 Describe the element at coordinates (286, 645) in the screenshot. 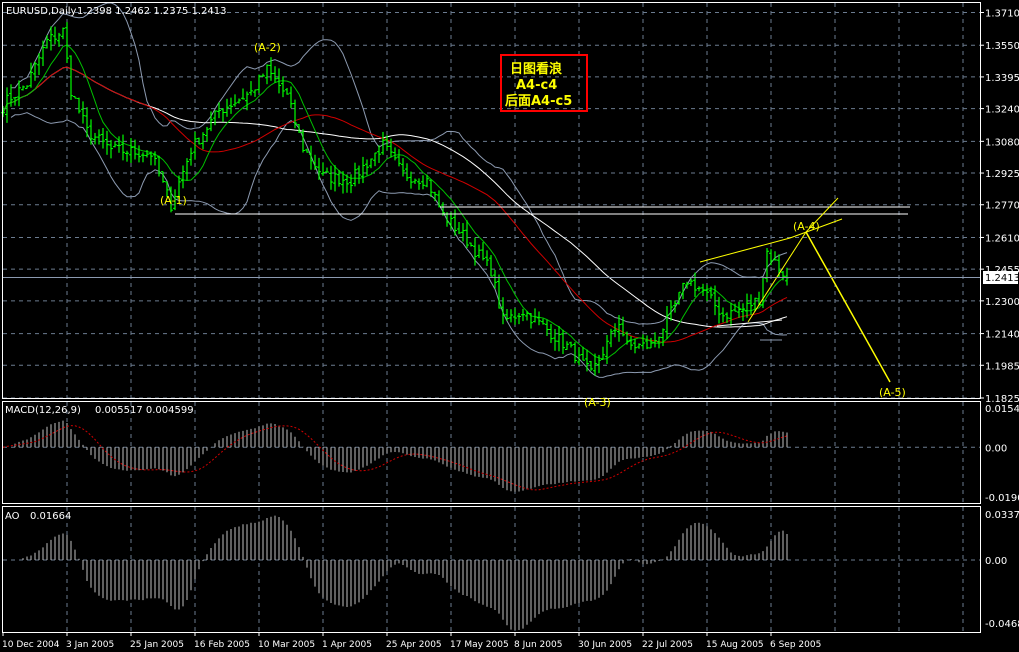

I see `time-tick-label: 10 Mar 2005` at that location.